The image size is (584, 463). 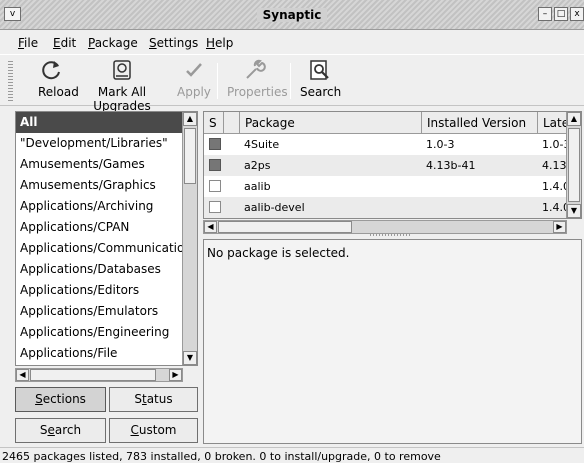 I want to click on maximize-button: □, so click(x=561, y=14).